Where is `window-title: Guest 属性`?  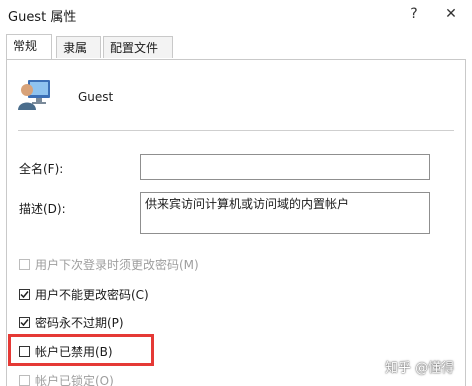
window-title: Guest 属性 is located at coordinates (42, 17).